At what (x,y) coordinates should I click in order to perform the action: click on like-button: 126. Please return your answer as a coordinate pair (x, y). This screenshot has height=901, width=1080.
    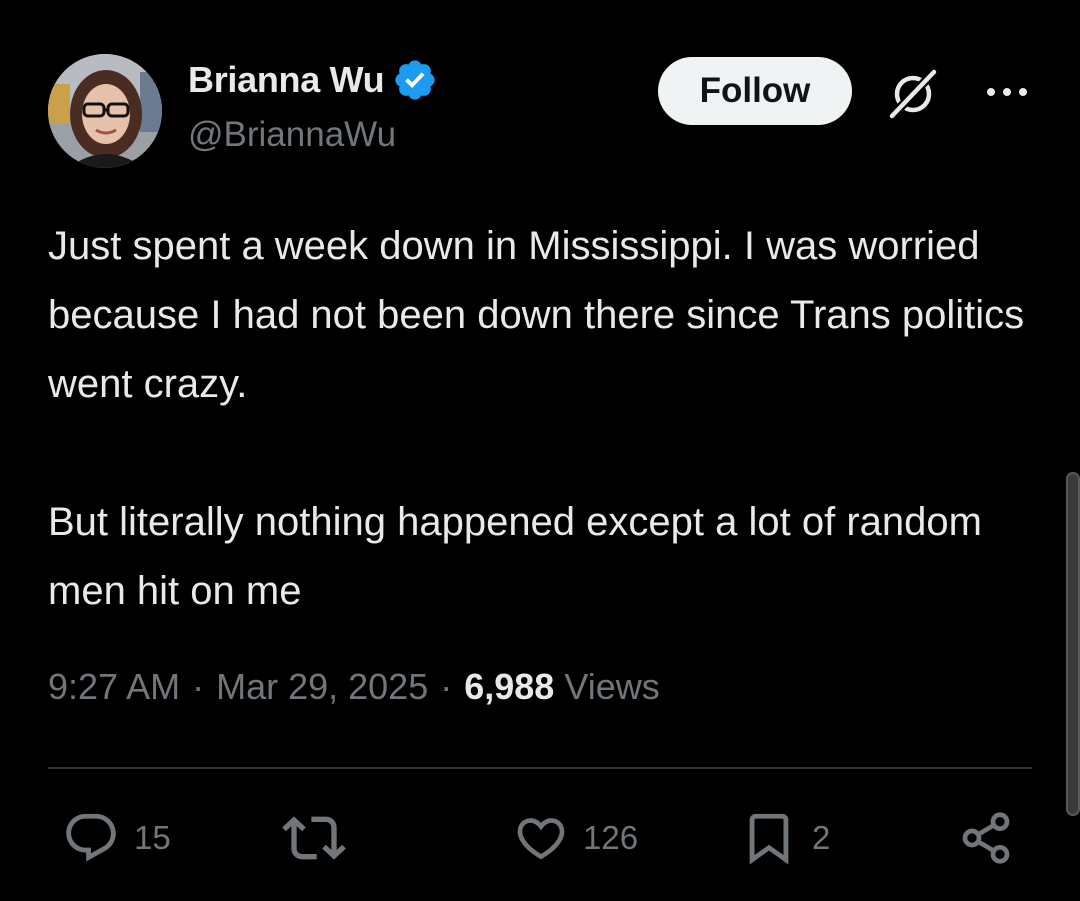
    Looking at the image, I should click on (575, 838).